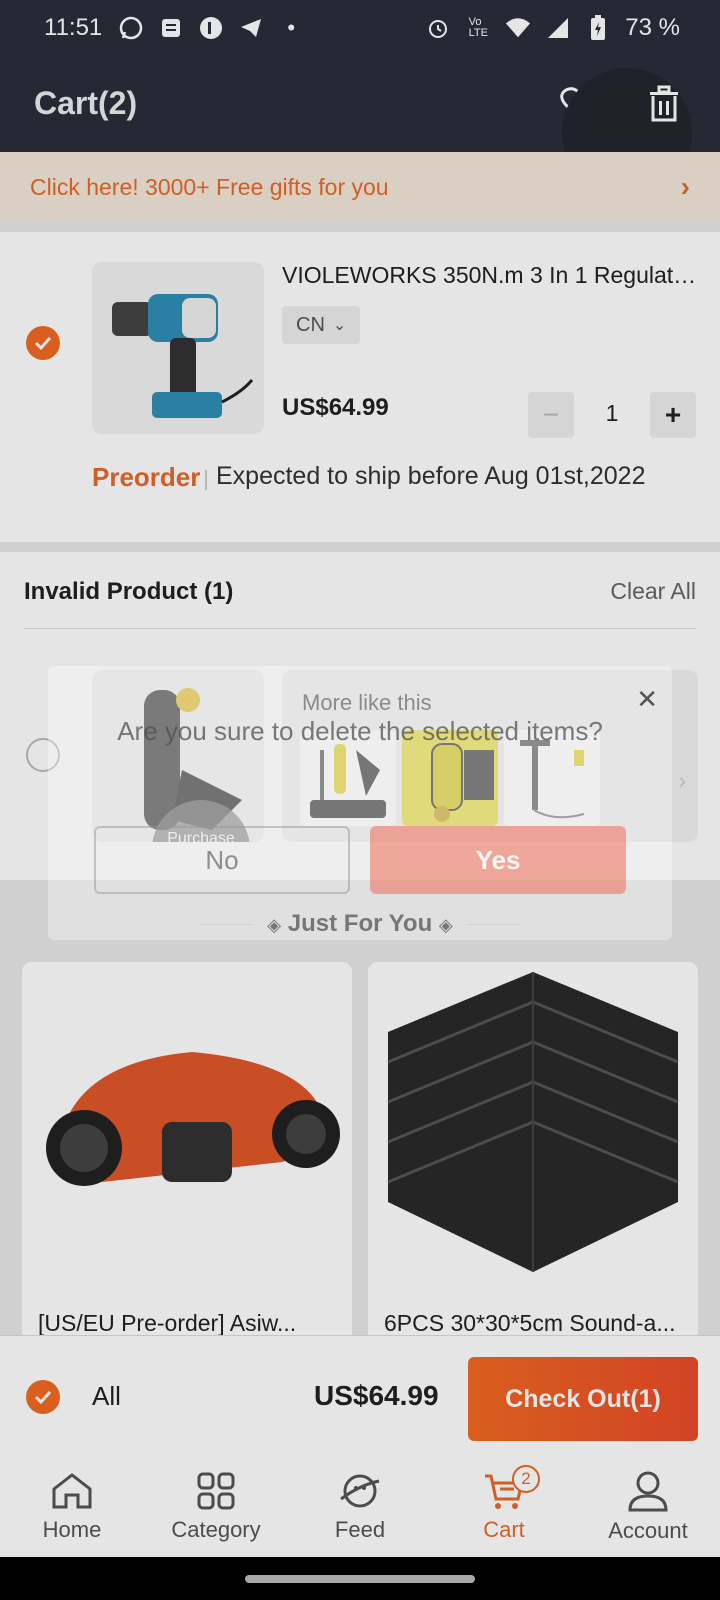 The width and height of the screenshot is (720, 1600). I want to click on product-image-acoustic-foam, so click(533, 1127).